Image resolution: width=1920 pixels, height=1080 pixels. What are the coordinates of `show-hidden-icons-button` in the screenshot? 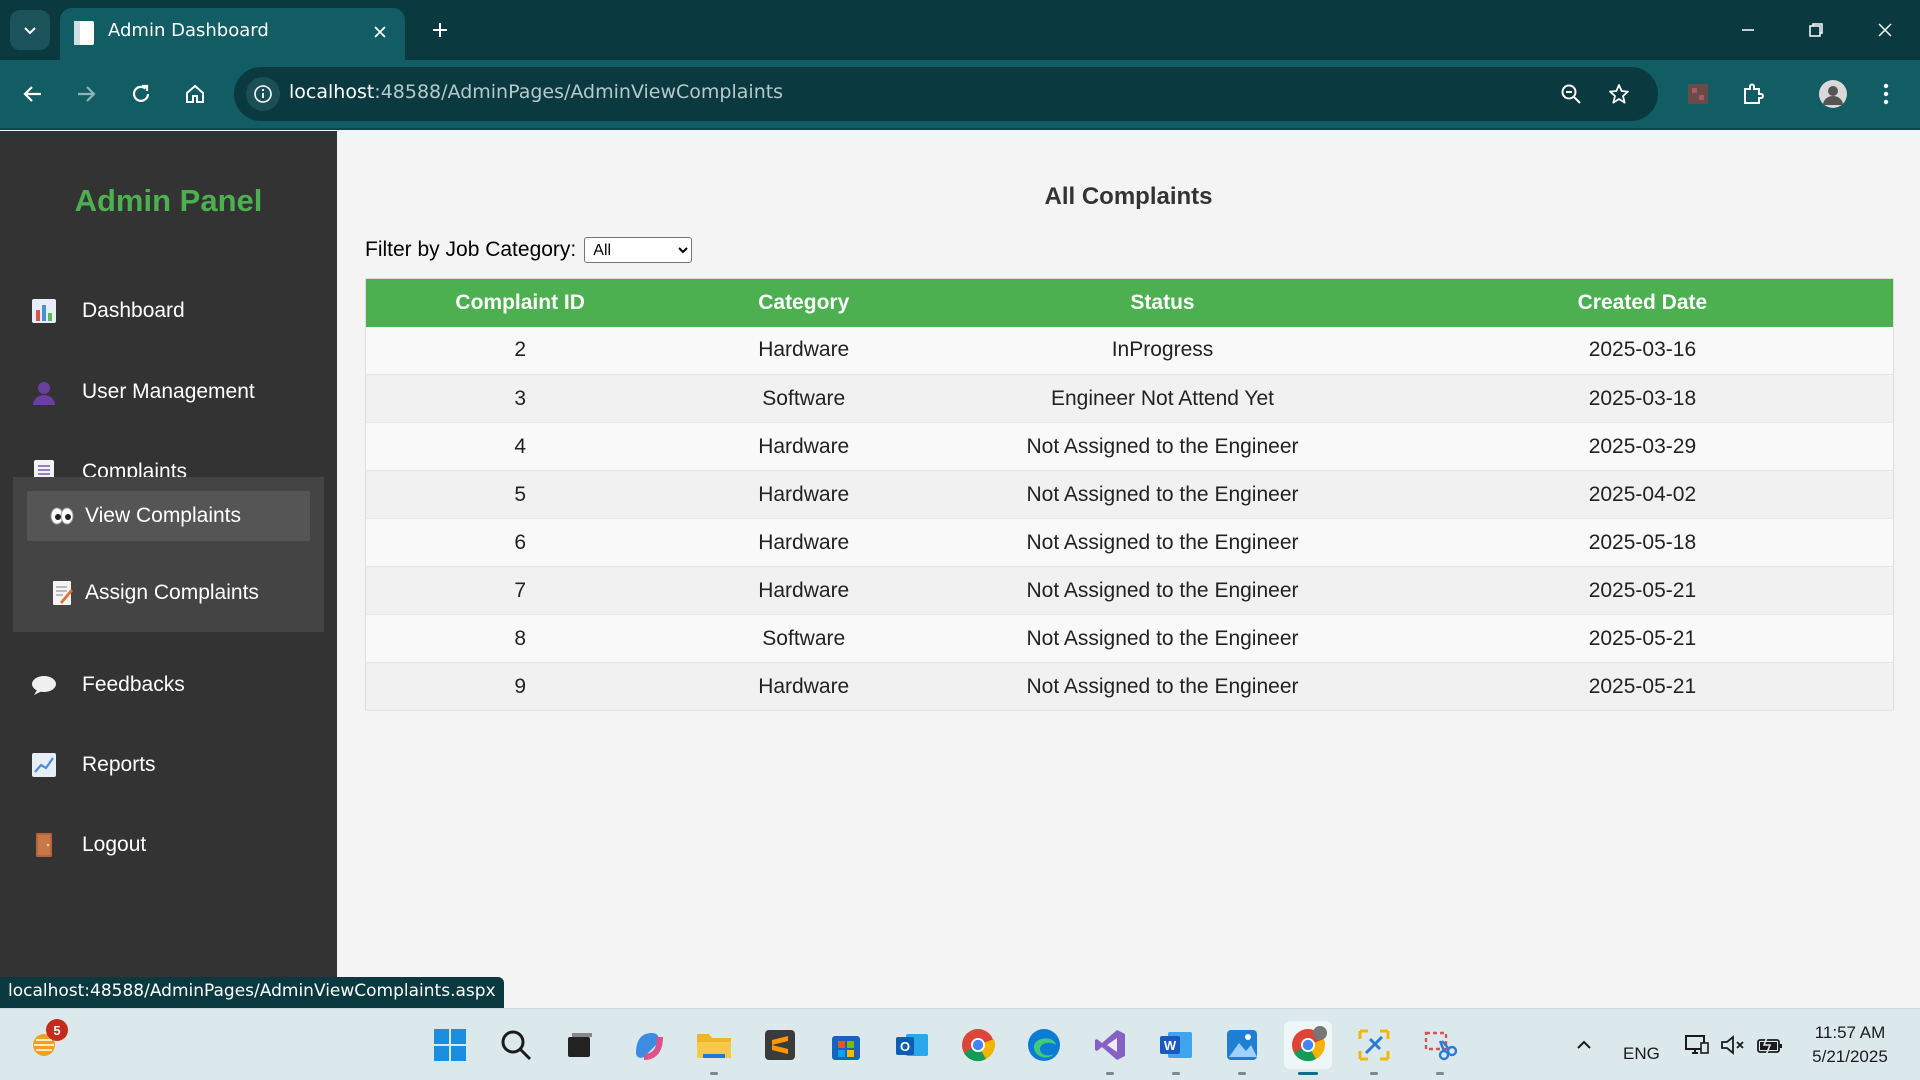 It's located at (1584, 1045).